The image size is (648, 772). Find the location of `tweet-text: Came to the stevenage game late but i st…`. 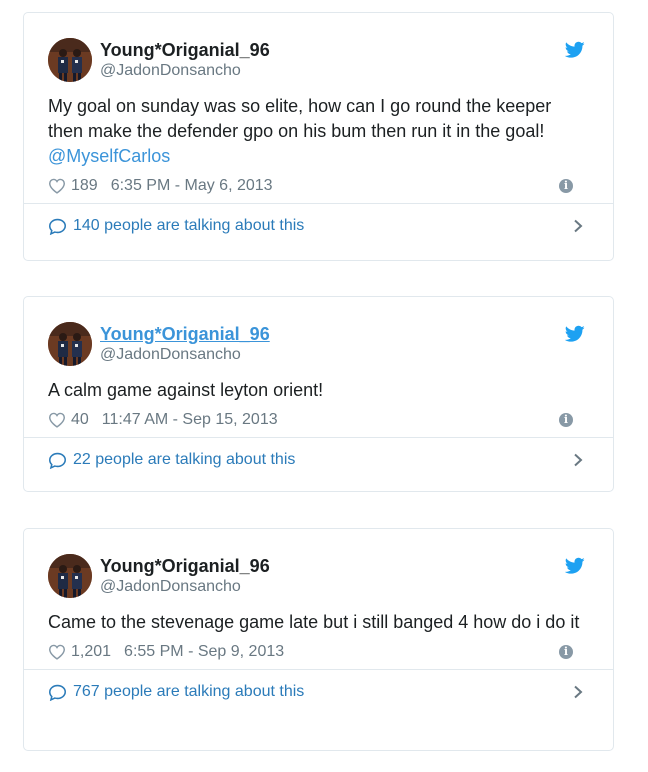

tweet-text: Came to the stevenage game late but i st… is located at coordinates (319, 616).